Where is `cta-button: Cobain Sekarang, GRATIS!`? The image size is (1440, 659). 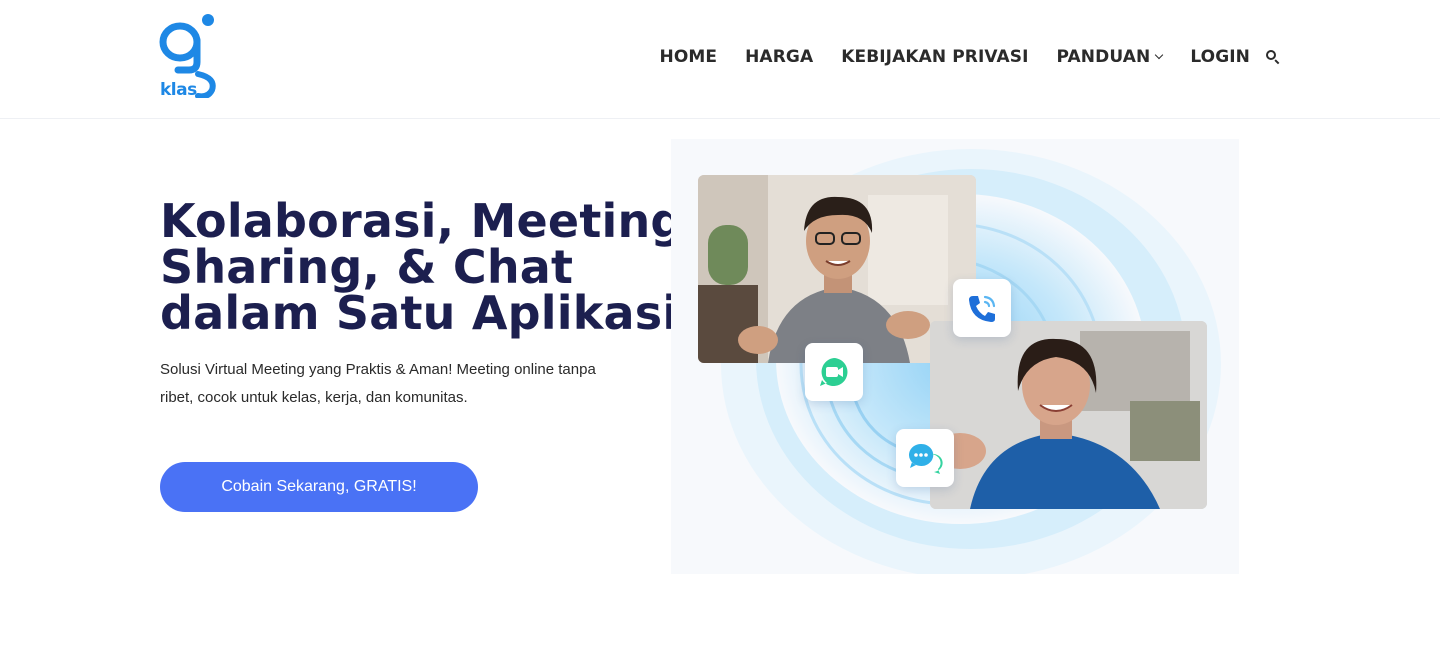
cta-button: Cobain Sekarang, GRATIS! is located at coordinates (319, 487).